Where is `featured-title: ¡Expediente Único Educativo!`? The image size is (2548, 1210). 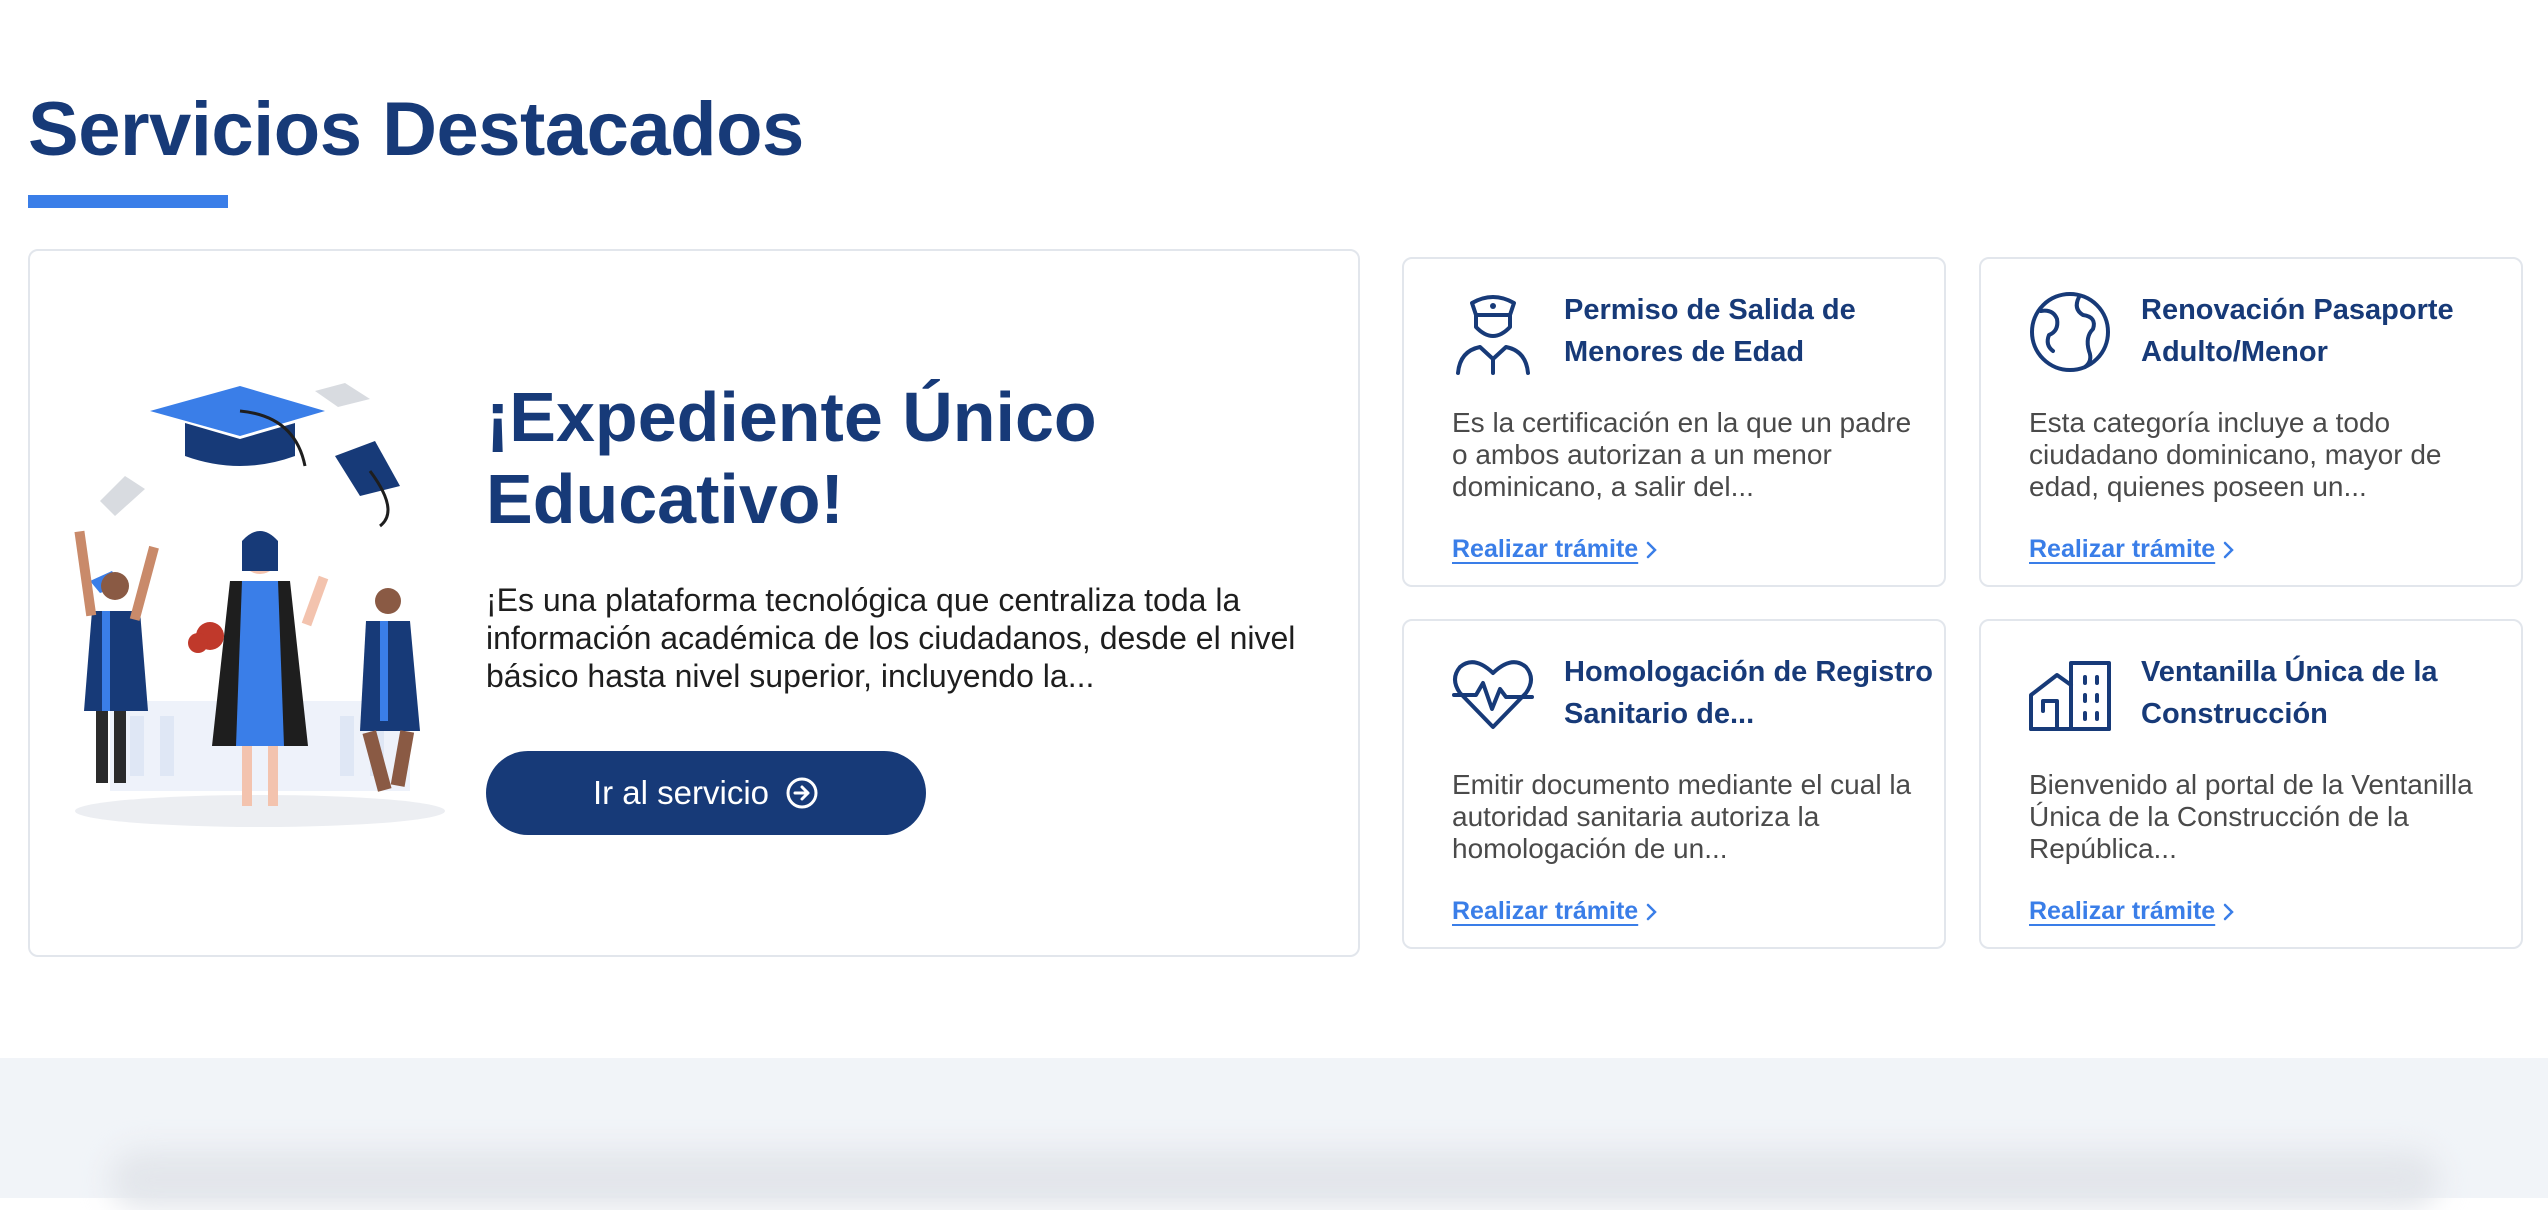 featured-title: ¡Expediente Único Educativo! is located at coordinates (791, 458).